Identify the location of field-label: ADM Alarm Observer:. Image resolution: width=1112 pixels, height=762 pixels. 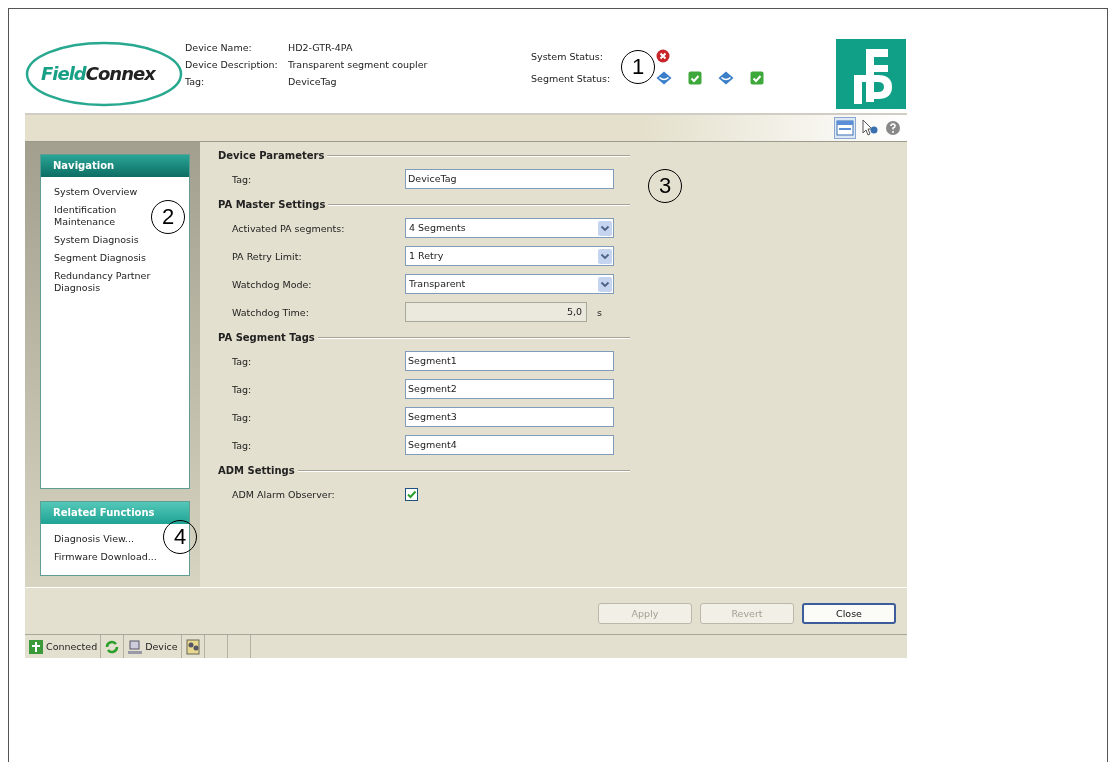
(284, 494).